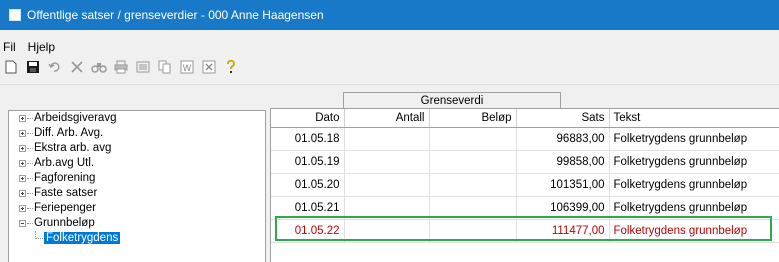 The image size is (779, 262). What do you see at coordinates (137, 208) in the screenshot?
I see `tree-item-feriepenger: Feriepenger` at bounding box center [137, 208].